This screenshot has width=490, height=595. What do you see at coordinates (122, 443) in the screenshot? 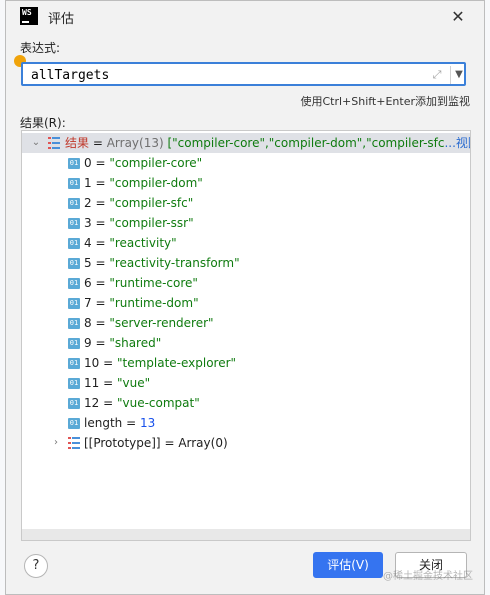
I see `prototype-name: [[Prototype]]` at bounding box center [122, 443].